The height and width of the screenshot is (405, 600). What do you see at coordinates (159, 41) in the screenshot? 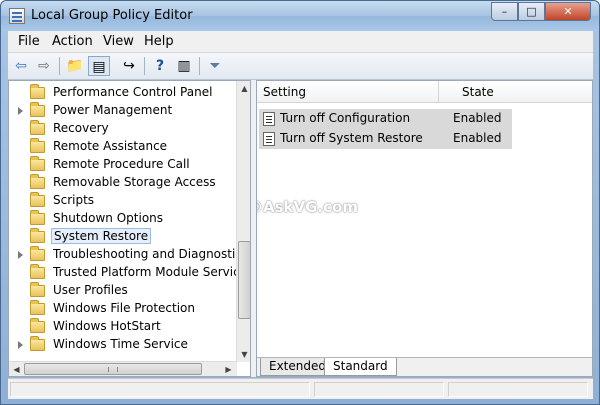
I see `menu-help: Help` at bounding box center [159, 41].